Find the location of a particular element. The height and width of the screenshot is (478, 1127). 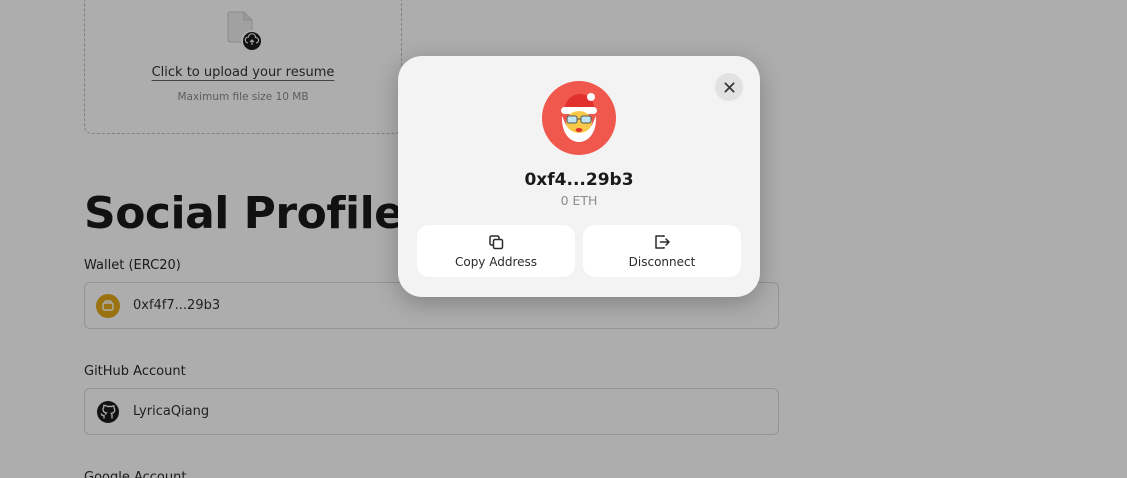

logout-icon is located at coordinates (662, 242).